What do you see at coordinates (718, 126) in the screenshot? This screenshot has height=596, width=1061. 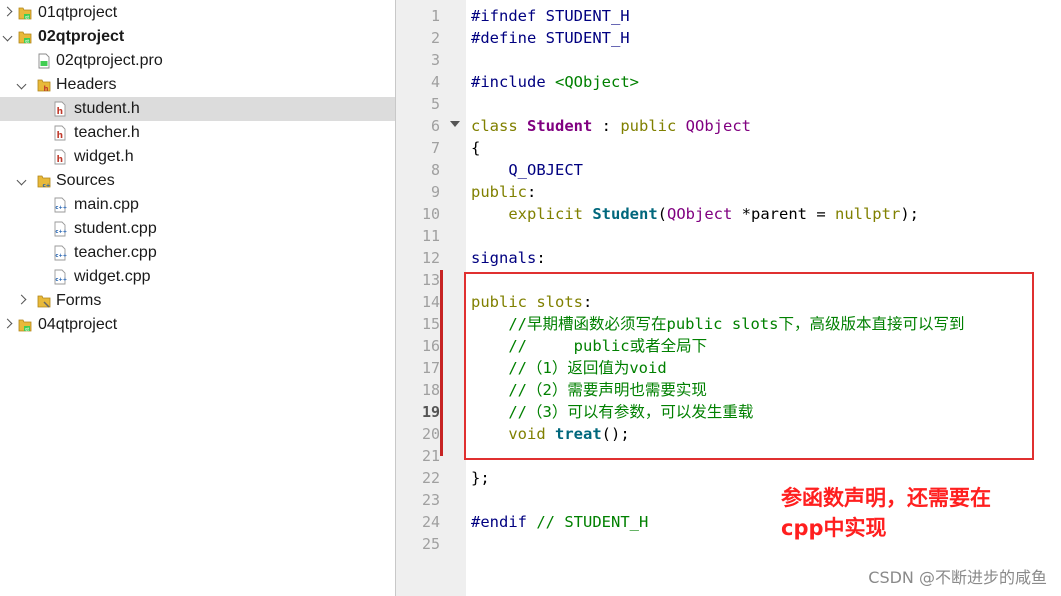 I see `code-token: QObject` at bounding box center [718, 126].